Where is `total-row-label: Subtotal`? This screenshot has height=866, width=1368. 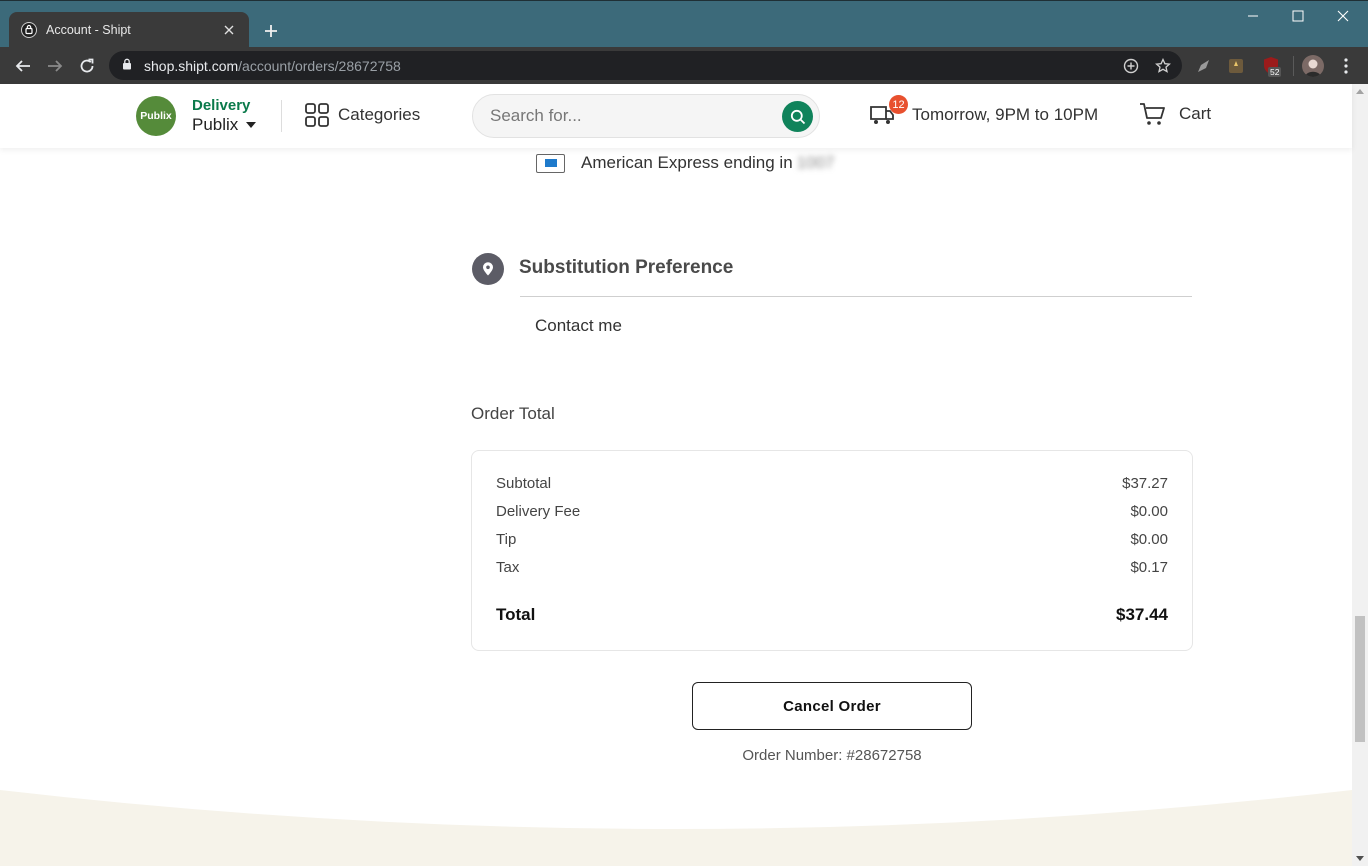
total-row-label: Subtotal is located at coordinates (524, 483).